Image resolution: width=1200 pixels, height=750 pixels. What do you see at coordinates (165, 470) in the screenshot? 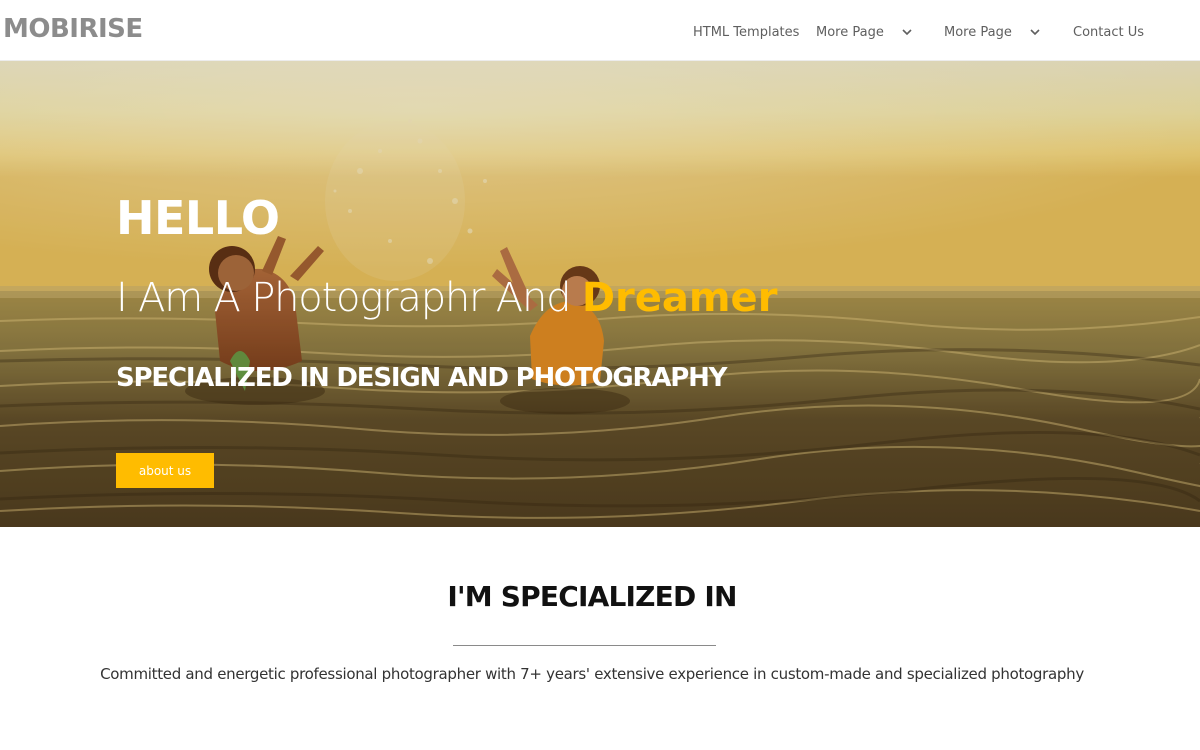
I see `about-us-button: about us` at bounding box center [165, 470].